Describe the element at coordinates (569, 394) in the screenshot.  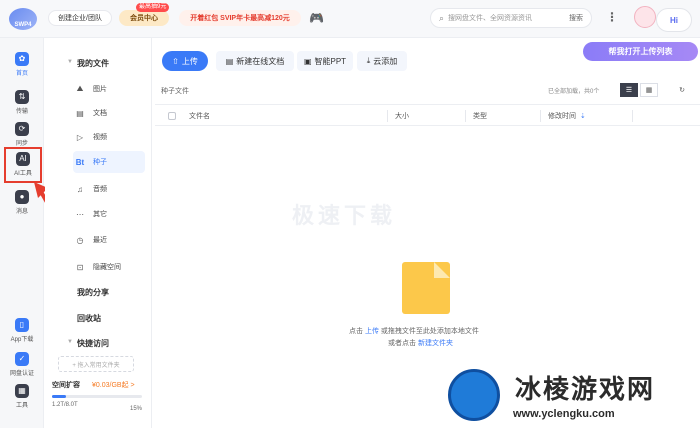
I see `site-watermark: 冰棱游戏网 www.yclengku.com` at that location.